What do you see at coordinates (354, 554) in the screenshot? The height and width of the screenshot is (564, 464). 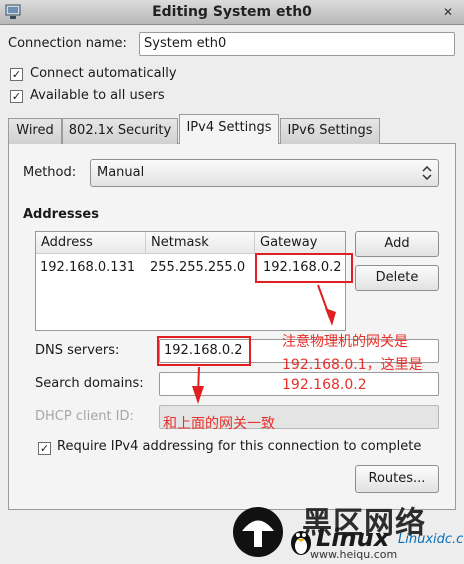 I see `watermark-url: www.heiqu.com` at bounding box center [354, 554].